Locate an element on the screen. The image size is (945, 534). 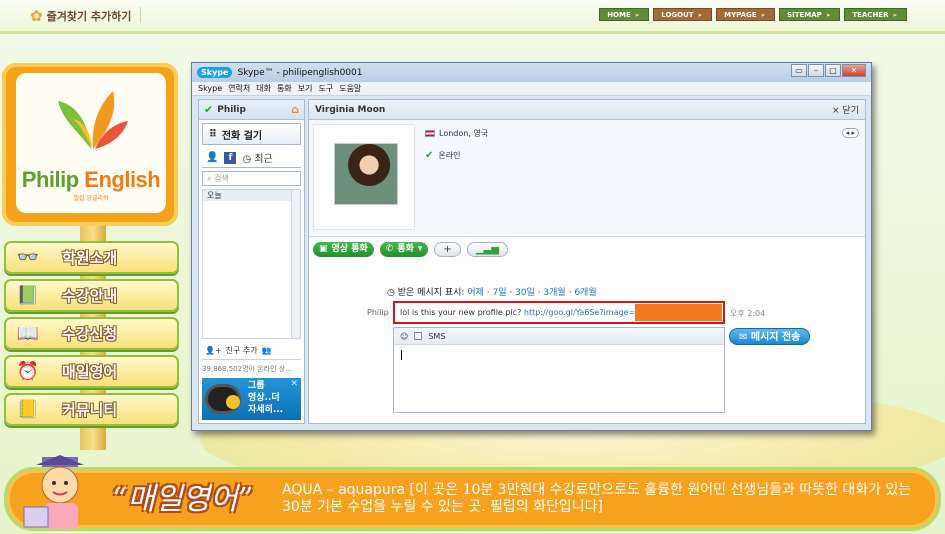
send-message-button: ✉ 메시지 전송 is located at coordinates (770, 336).